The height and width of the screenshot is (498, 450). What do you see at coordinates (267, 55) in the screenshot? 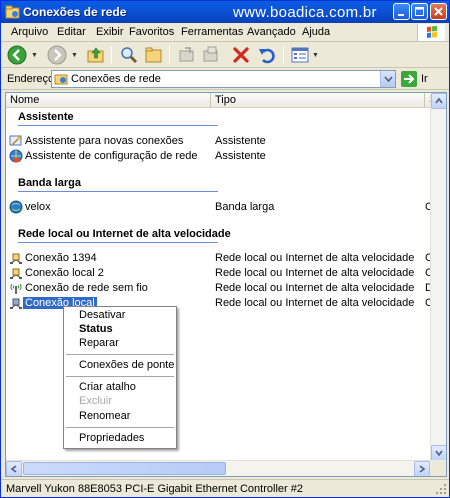
I see `undo-icon` at bounding box center [267, 55].